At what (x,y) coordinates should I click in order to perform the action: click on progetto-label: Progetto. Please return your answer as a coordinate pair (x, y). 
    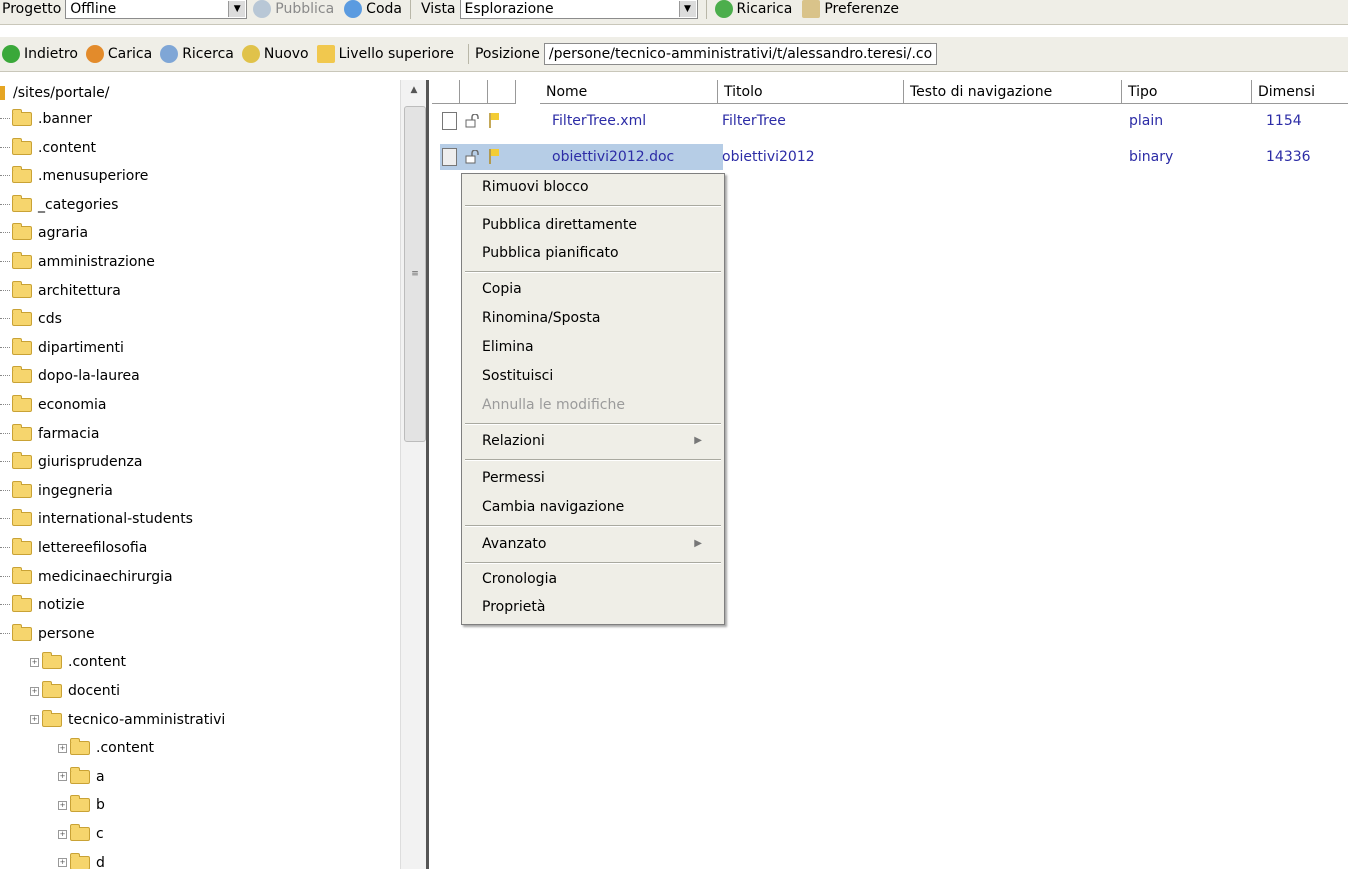
    Looking at the image, I should click on (32, 9).